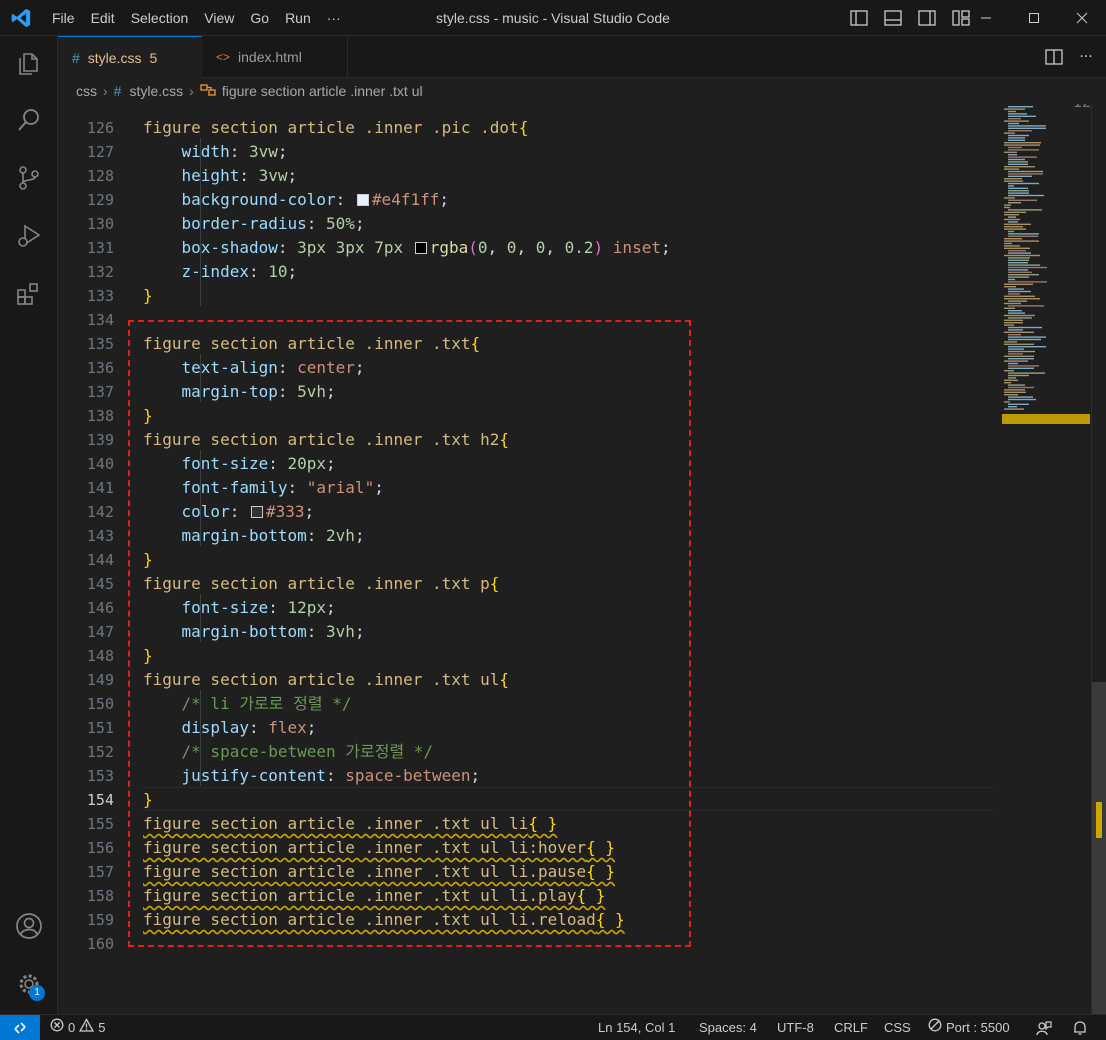 Image resolution: width=1106 pixels, height=1040 pixels. What do you see at coordinates (259, 18) in the screenshot?
I see `menu-go: Go` at bounding box center [259, 18].